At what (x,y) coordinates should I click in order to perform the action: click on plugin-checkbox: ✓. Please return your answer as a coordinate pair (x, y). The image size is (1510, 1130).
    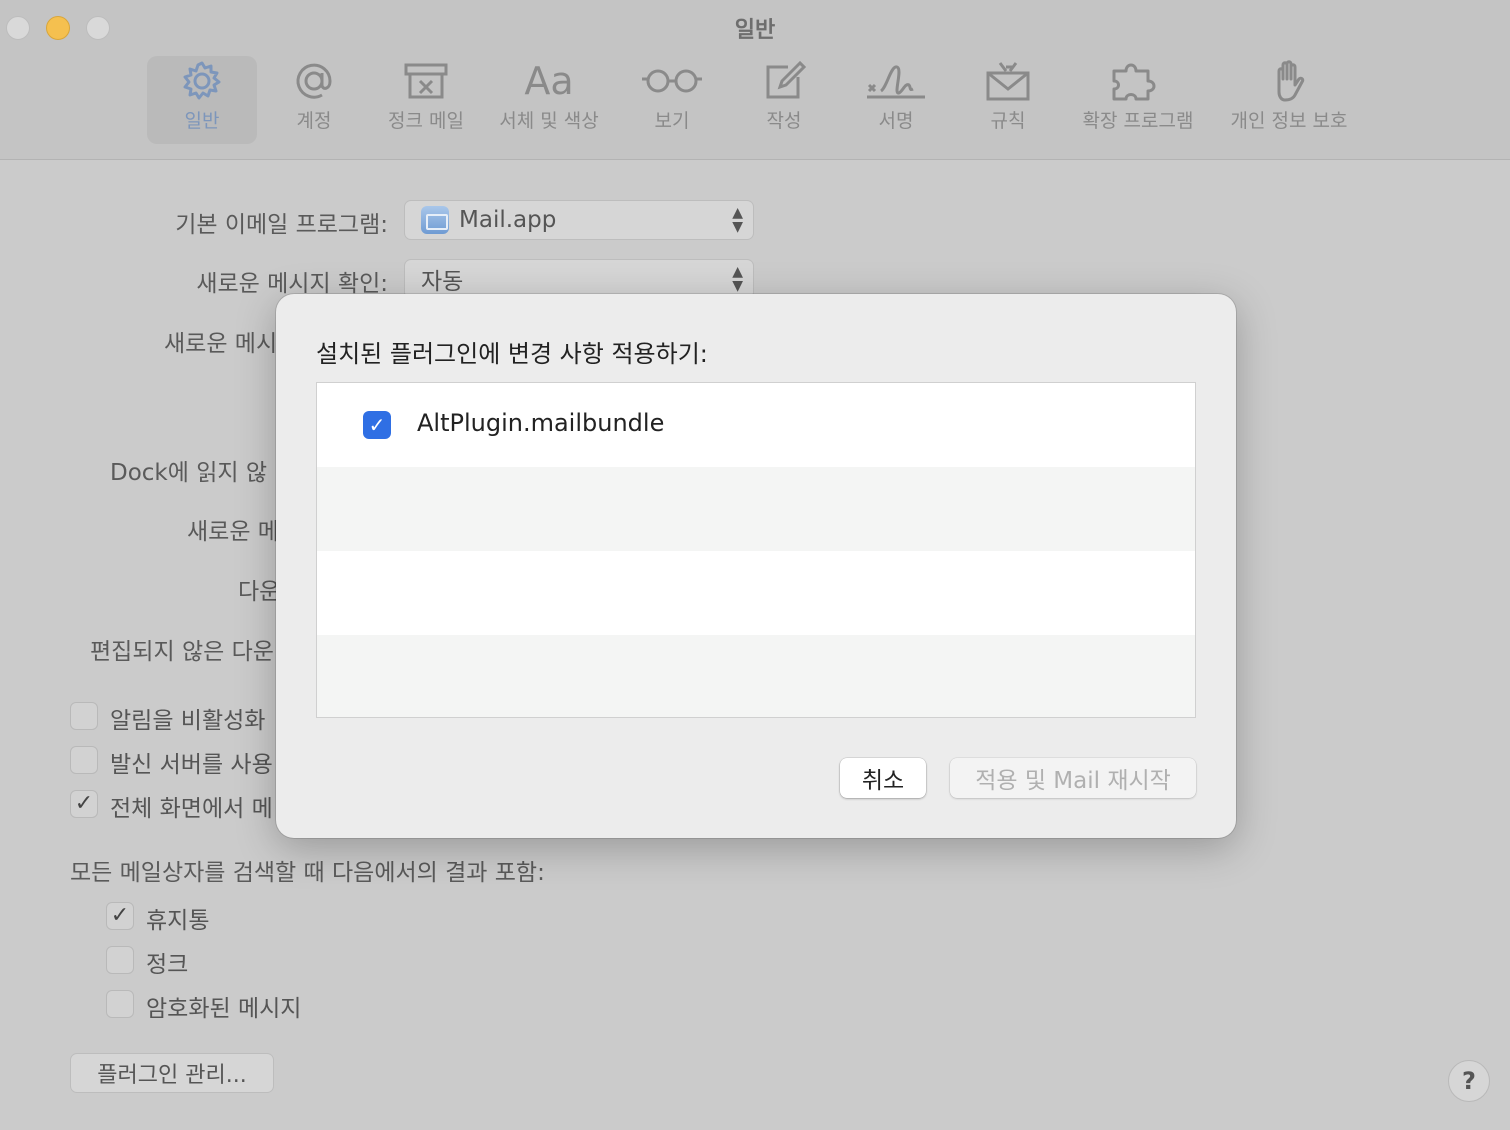
    Looking at the image, I should click on (377, 425).